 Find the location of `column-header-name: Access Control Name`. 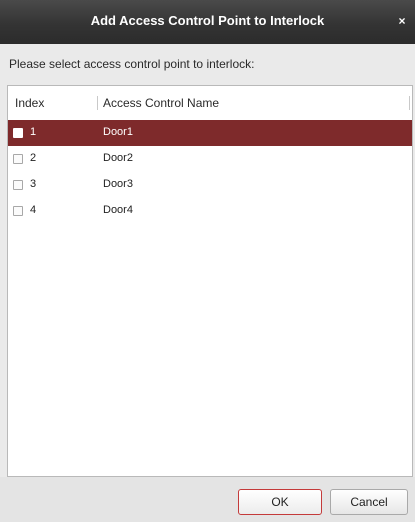

column-header-name: Access Control Name is located at coordinates (161, 103).